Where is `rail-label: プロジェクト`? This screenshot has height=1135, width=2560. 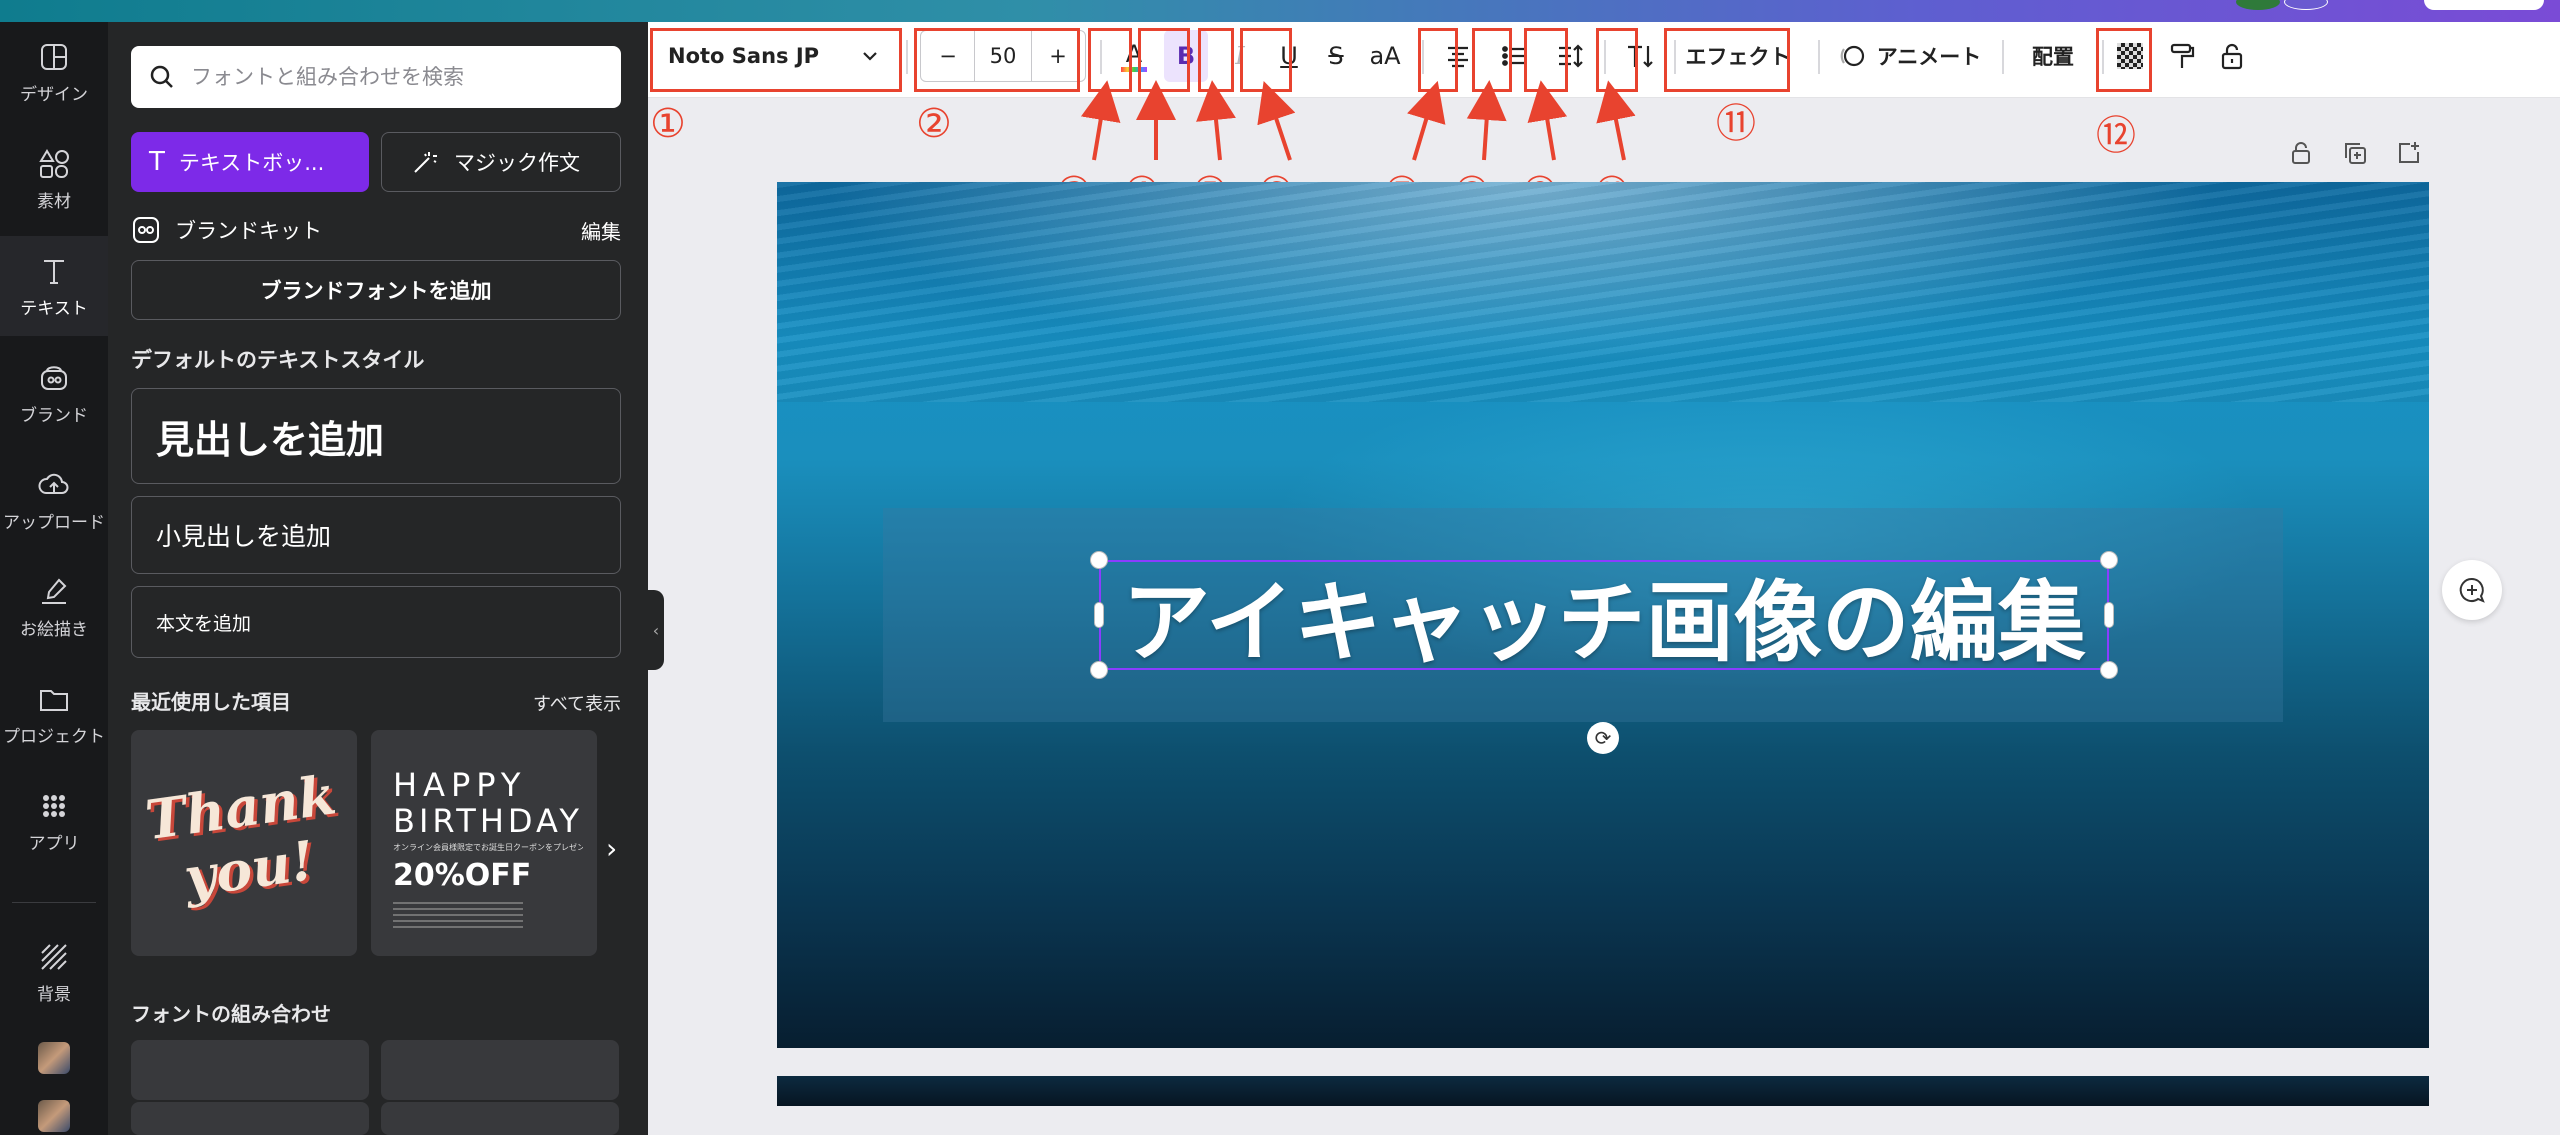
rail-label: プロジェクト is located at coordinates (54, 736).